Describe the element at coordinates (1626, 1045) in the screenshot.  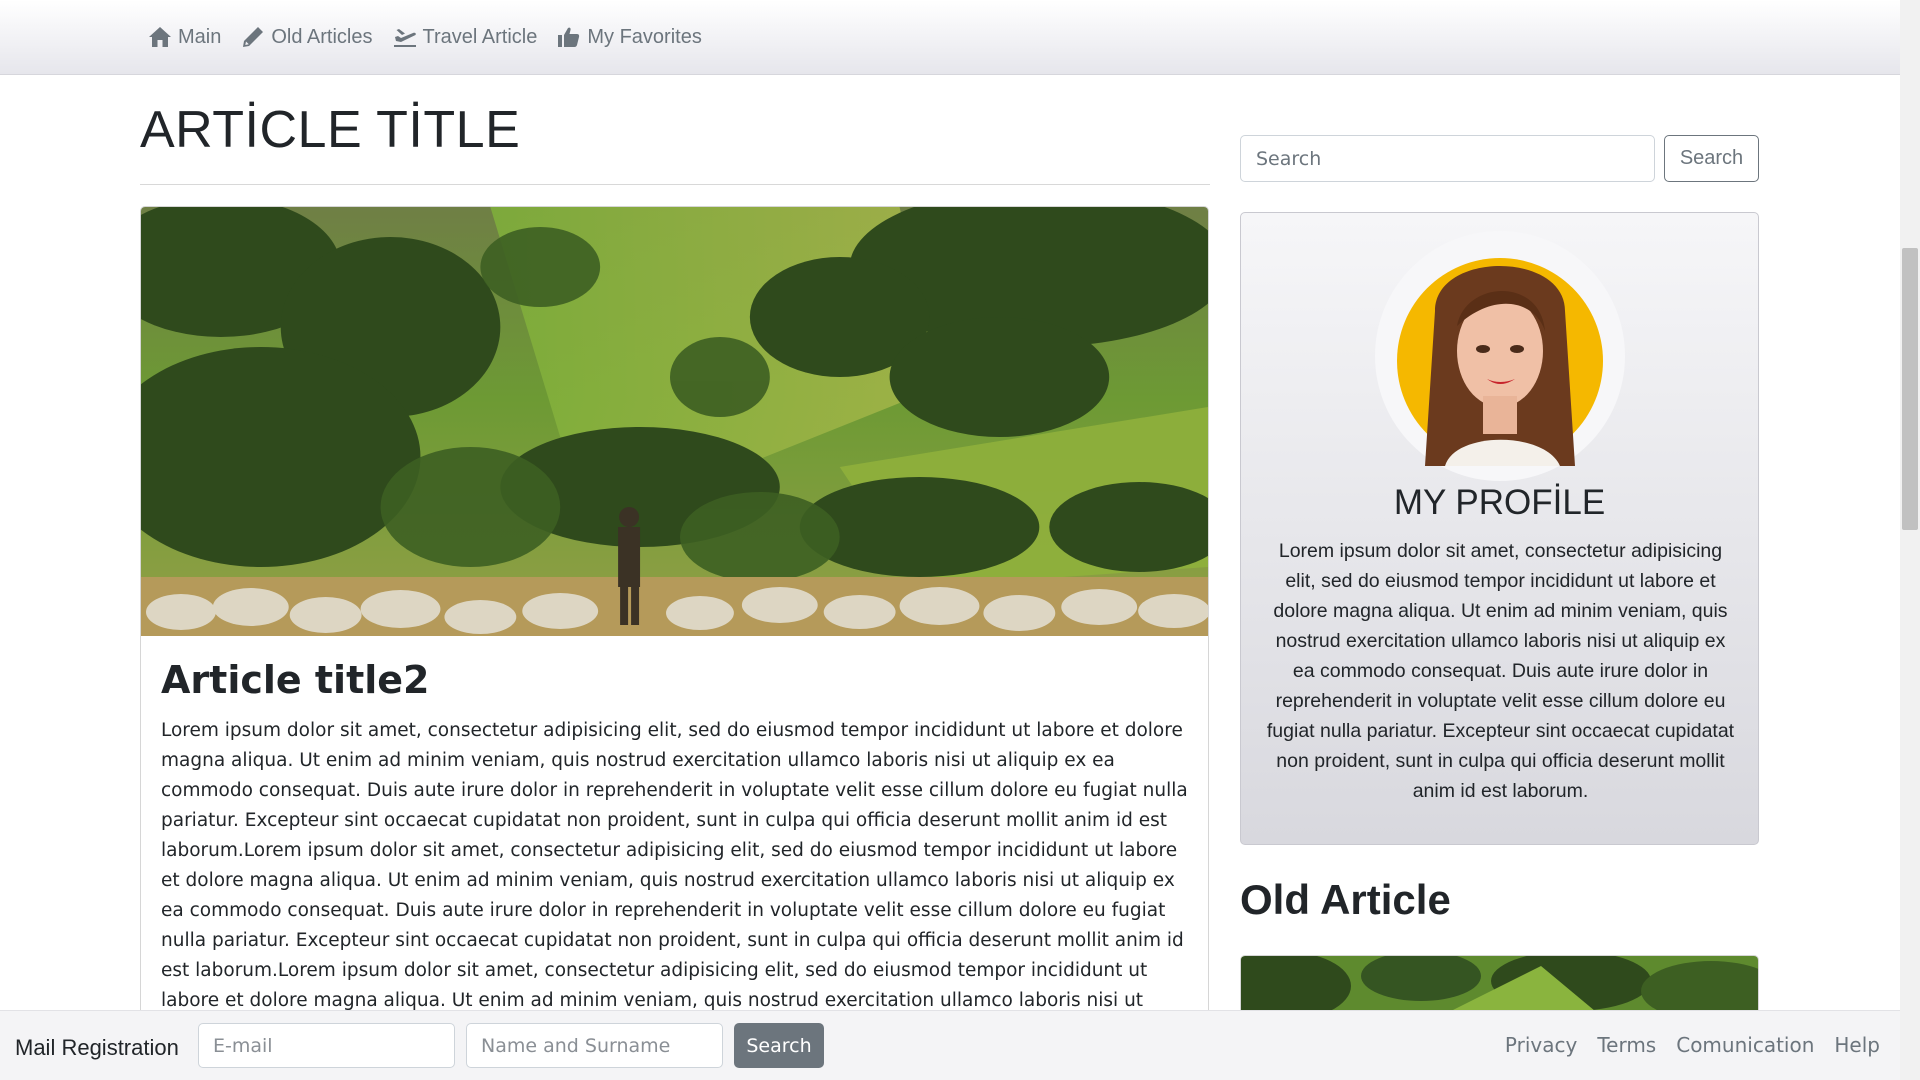
I see `footer-link-terms: Terms` at that location.